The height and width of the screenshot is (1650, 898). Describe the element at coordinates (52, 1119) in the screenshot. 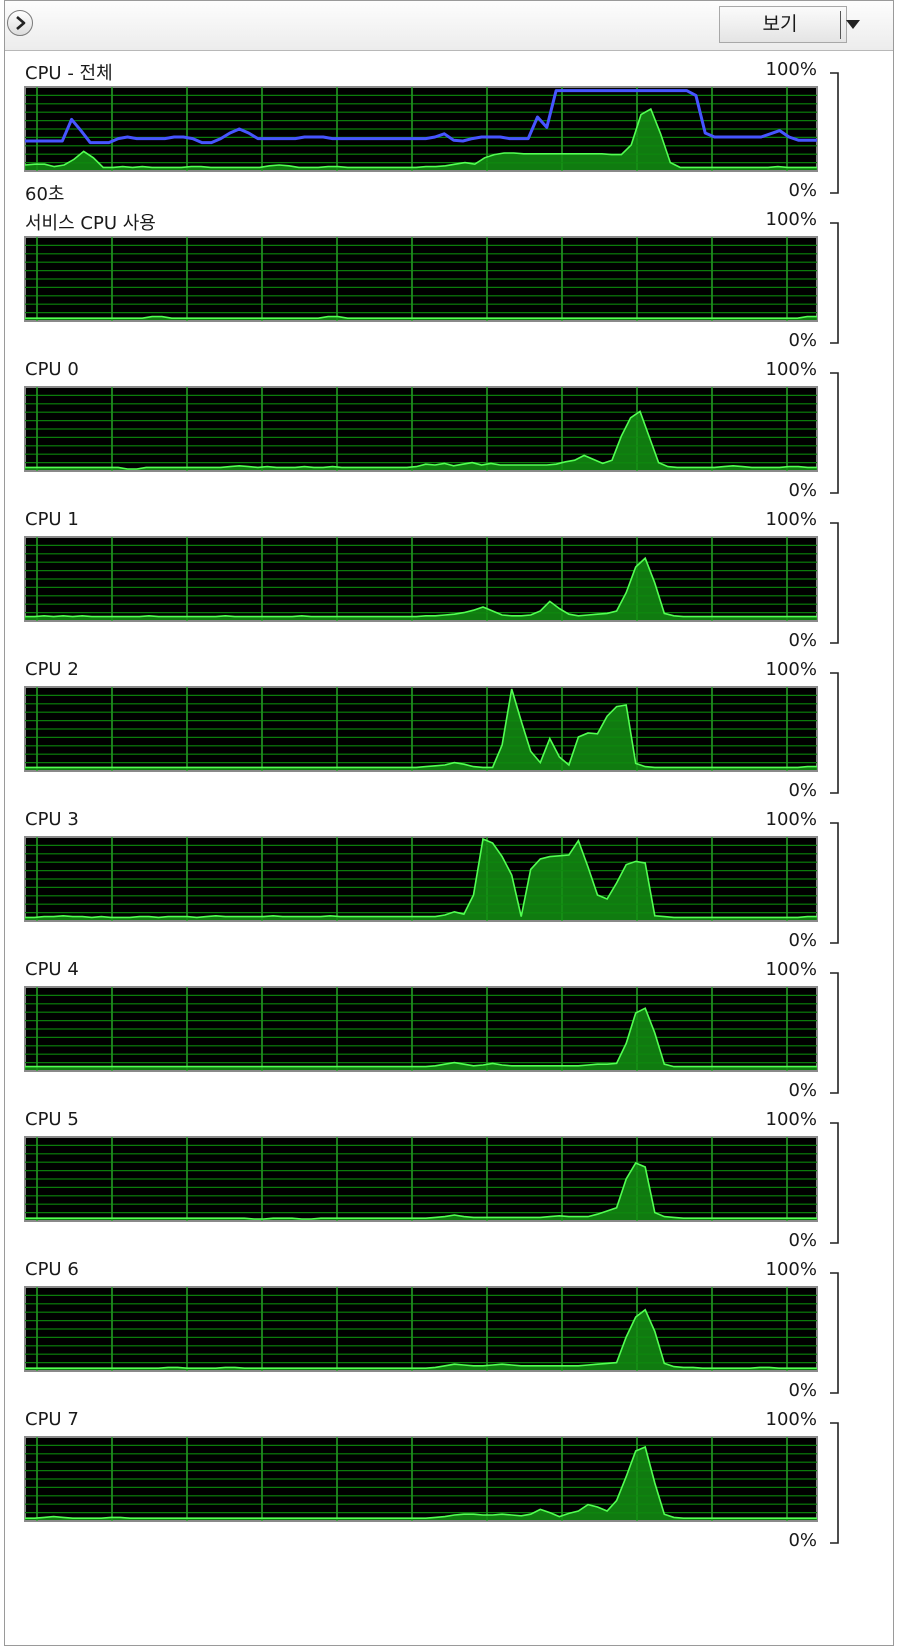

I see `graph-title: CPU 5` at that location.